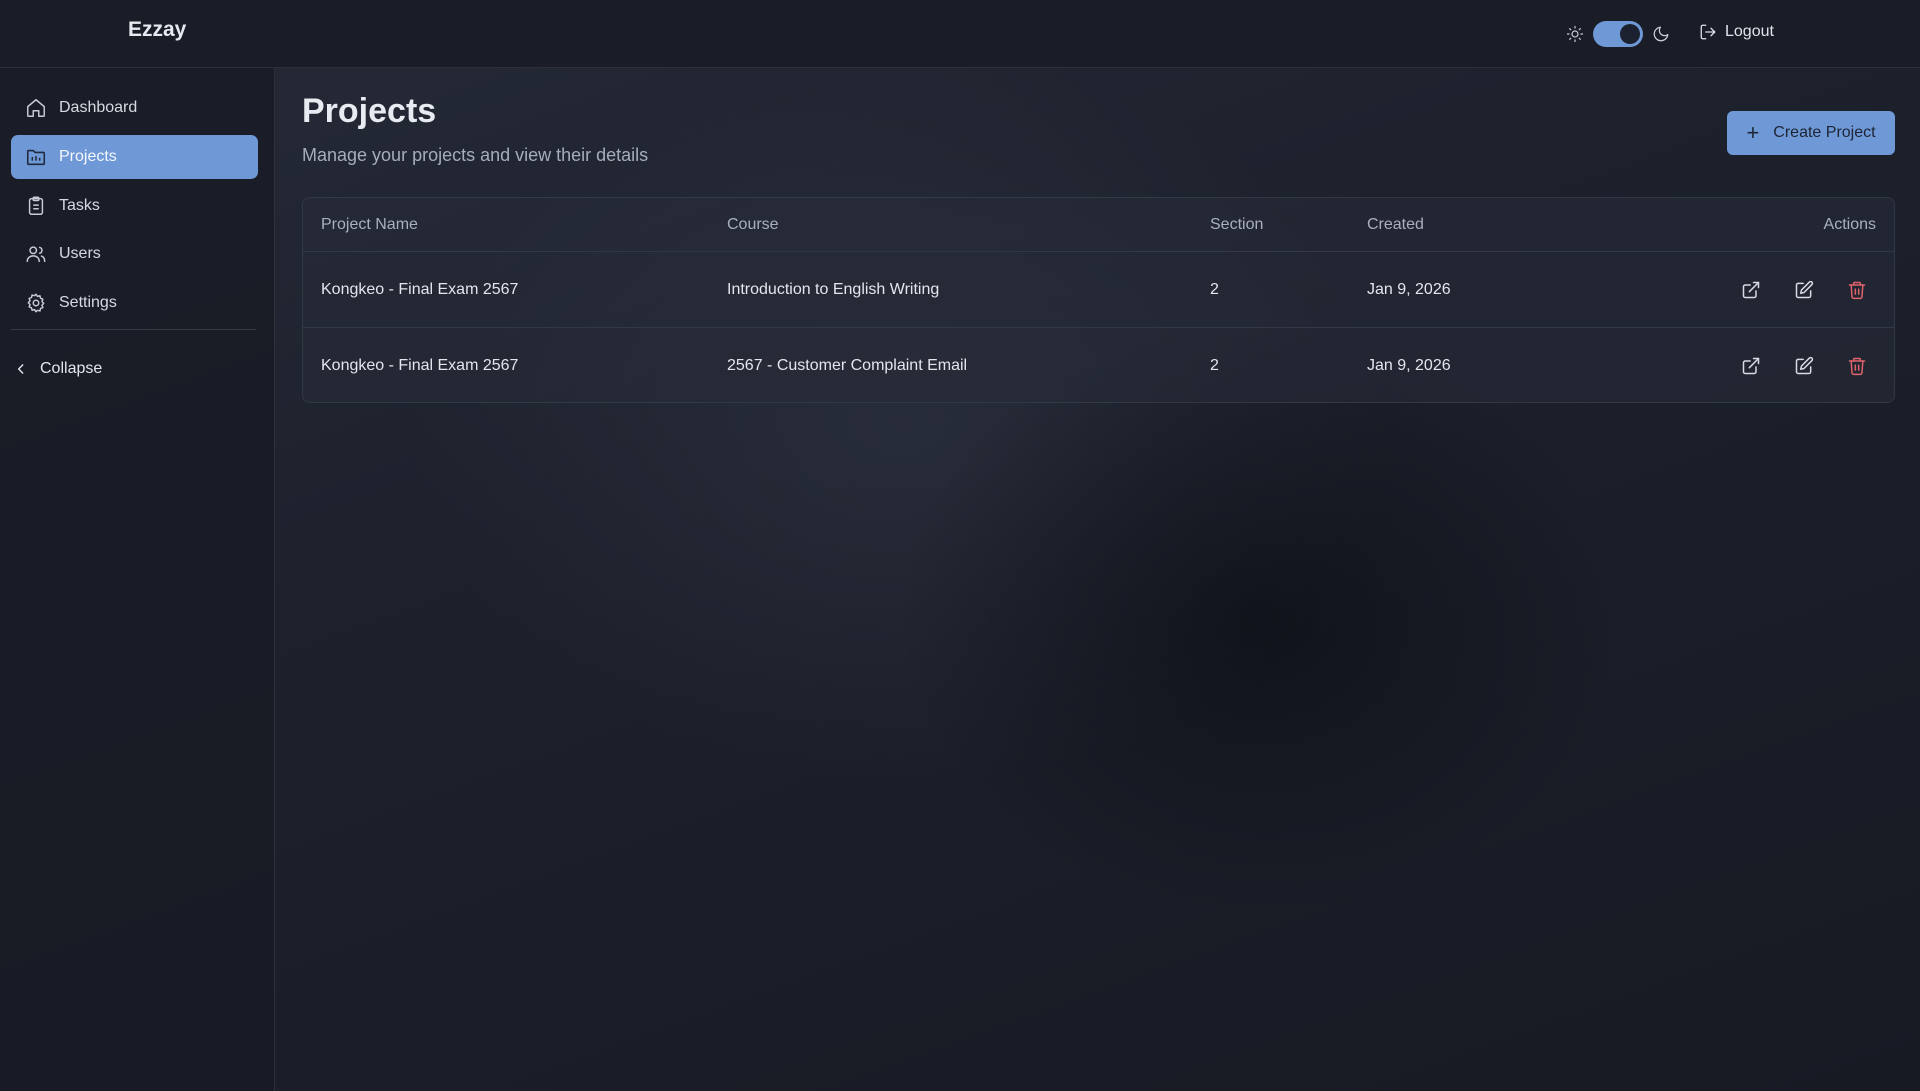 Image resolution: width=1920 pixels, height=1091 pixels. What do you see at coordinates (36, 108) in the screenshot?
I see `home-icon` at bounding box center [36, 108].